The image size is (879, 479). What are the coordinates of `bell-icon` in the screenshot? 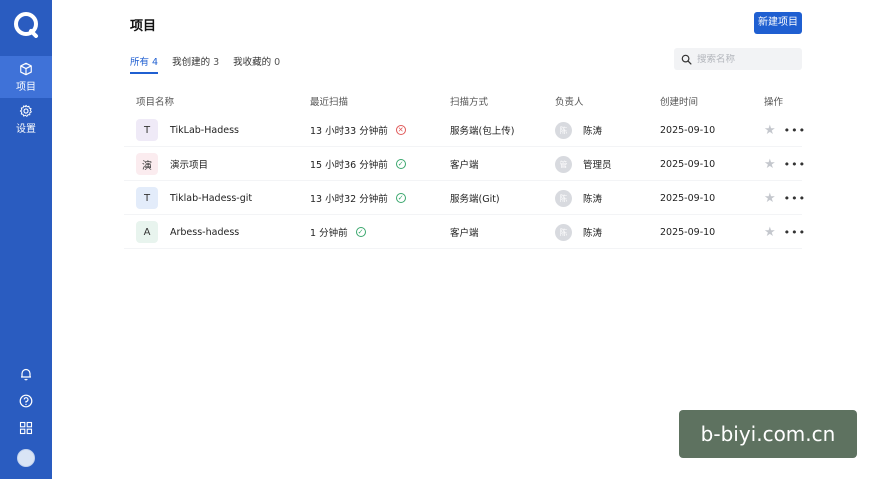 It's located at (26, 374).